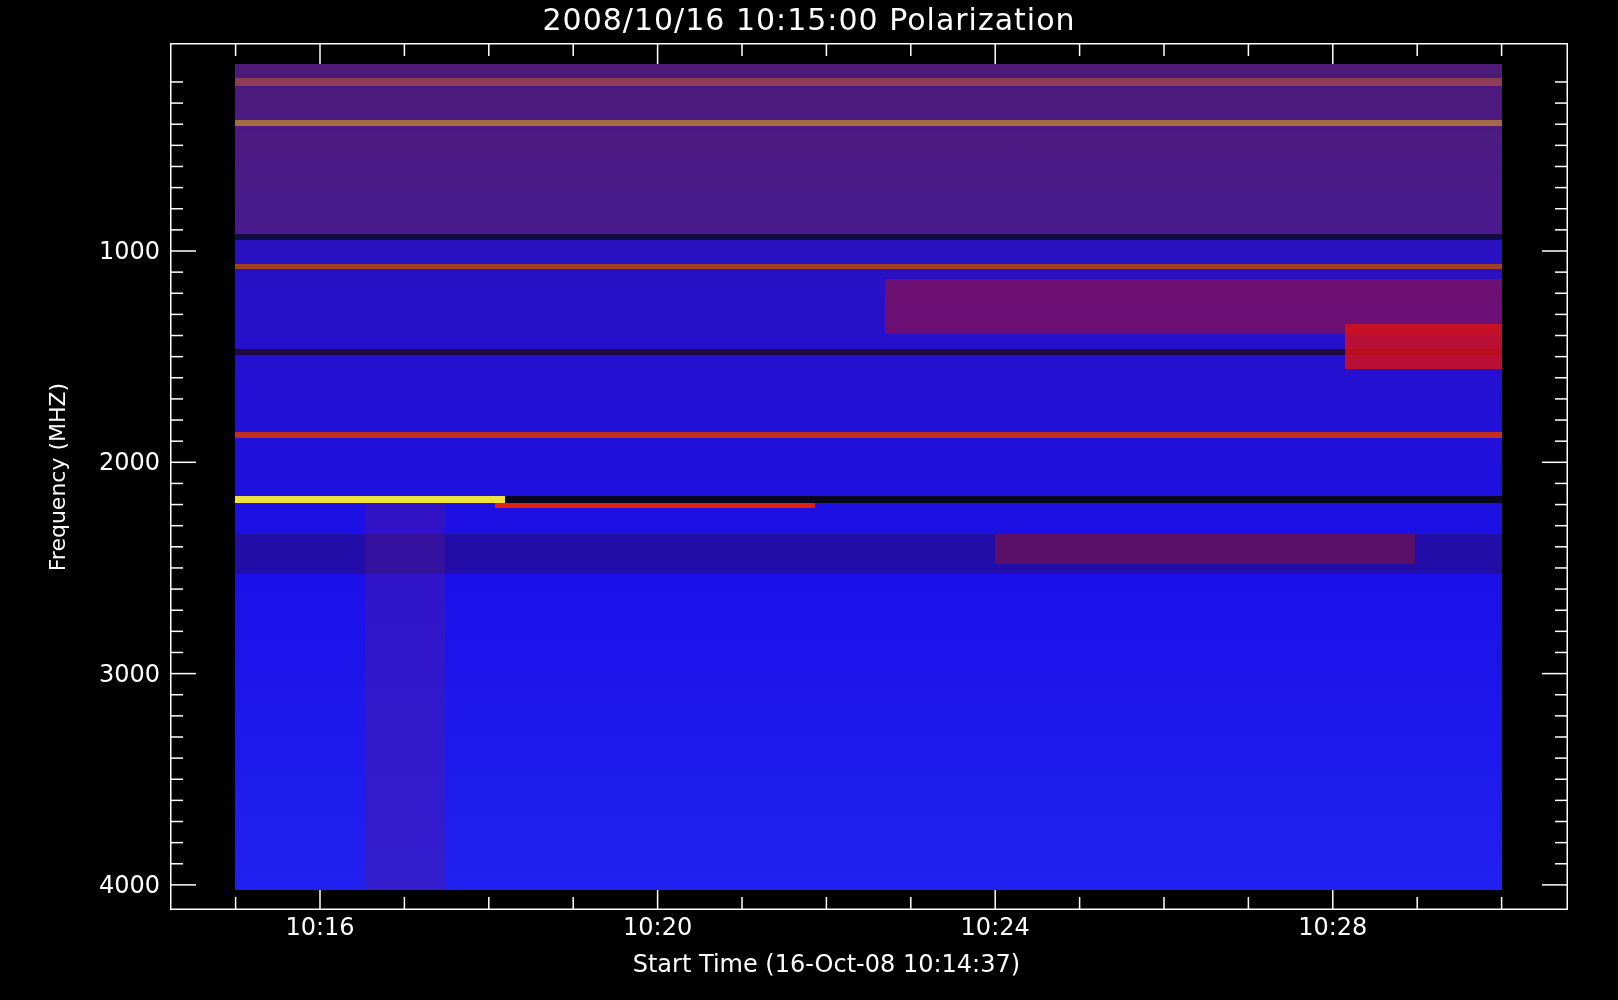  Describe the element at coordinates (58, 477) in the screenshot. I see `axis-label: Frequency (MHZ)` at that location.